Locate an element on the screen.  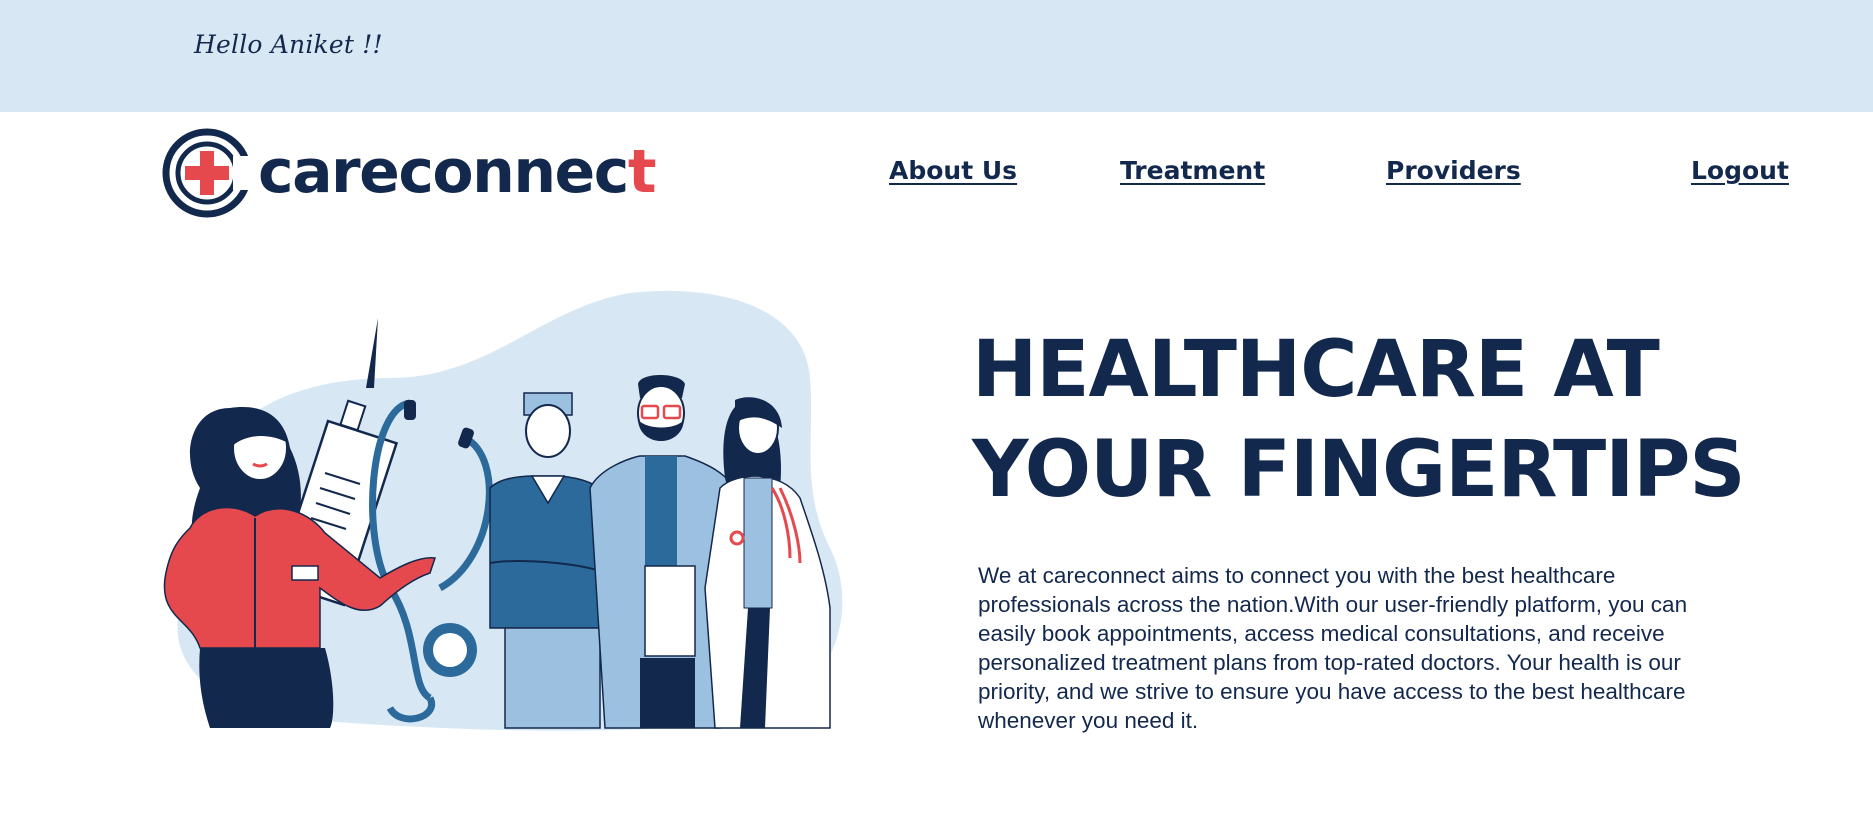
hero-title-line-2: YOUR FINGERTIPS is located at coordinates (1359, 470).